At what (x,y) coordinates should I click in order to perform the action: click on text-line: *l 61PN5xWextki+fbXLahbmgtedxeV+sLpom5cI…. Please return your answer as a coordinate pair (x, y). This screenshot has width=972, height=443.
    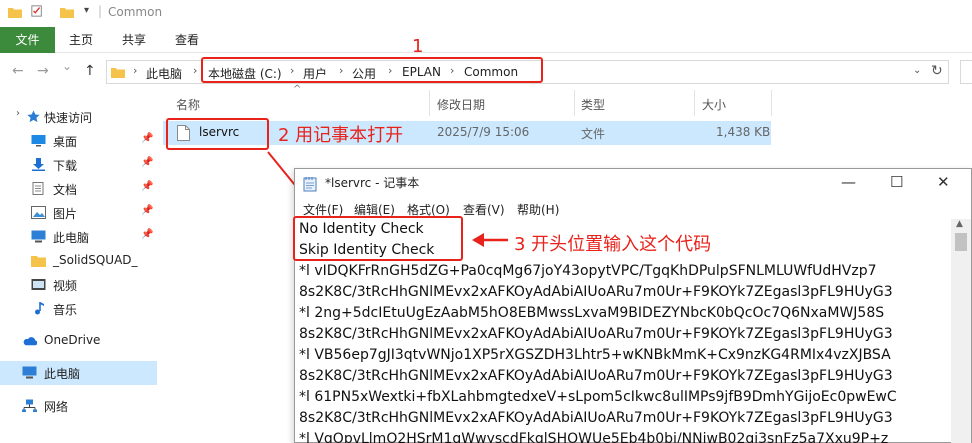
    Looking at the image, I should click on (598, 397).